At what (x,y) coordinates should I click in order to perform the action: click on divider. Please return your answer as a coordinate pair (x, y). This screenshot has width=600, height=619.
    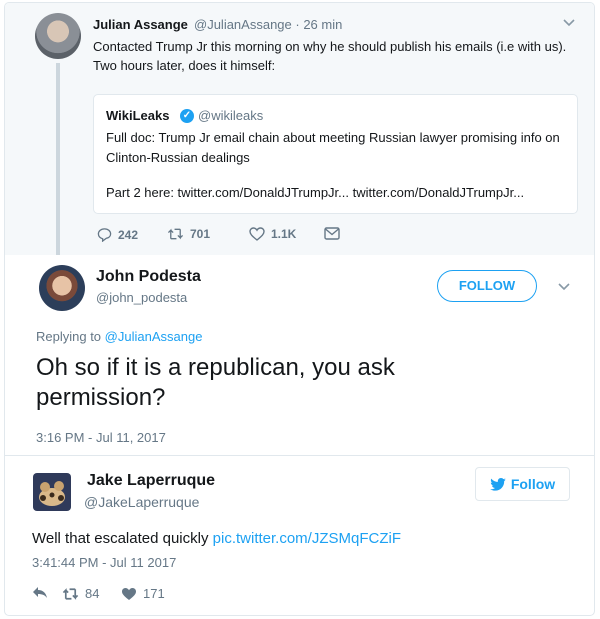
    Looking at the image, I should click on (299, 455).